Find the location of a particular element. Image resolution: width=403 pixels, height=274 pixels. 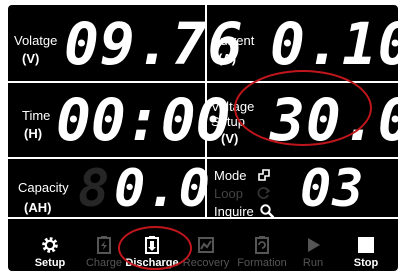

recovery-label: Recovery is located at coordinates (206, 263).